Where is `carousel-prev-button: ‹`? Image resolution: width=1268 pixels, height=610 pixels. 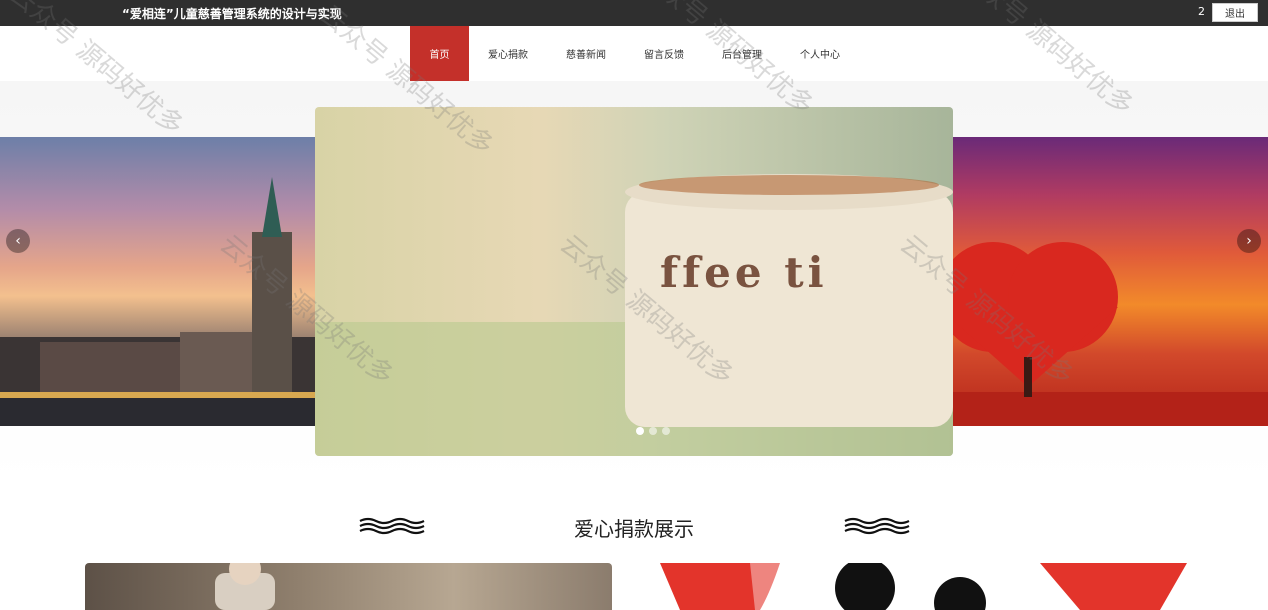 carousel-prev-button: ‹ is located at coordinates (18, 241).